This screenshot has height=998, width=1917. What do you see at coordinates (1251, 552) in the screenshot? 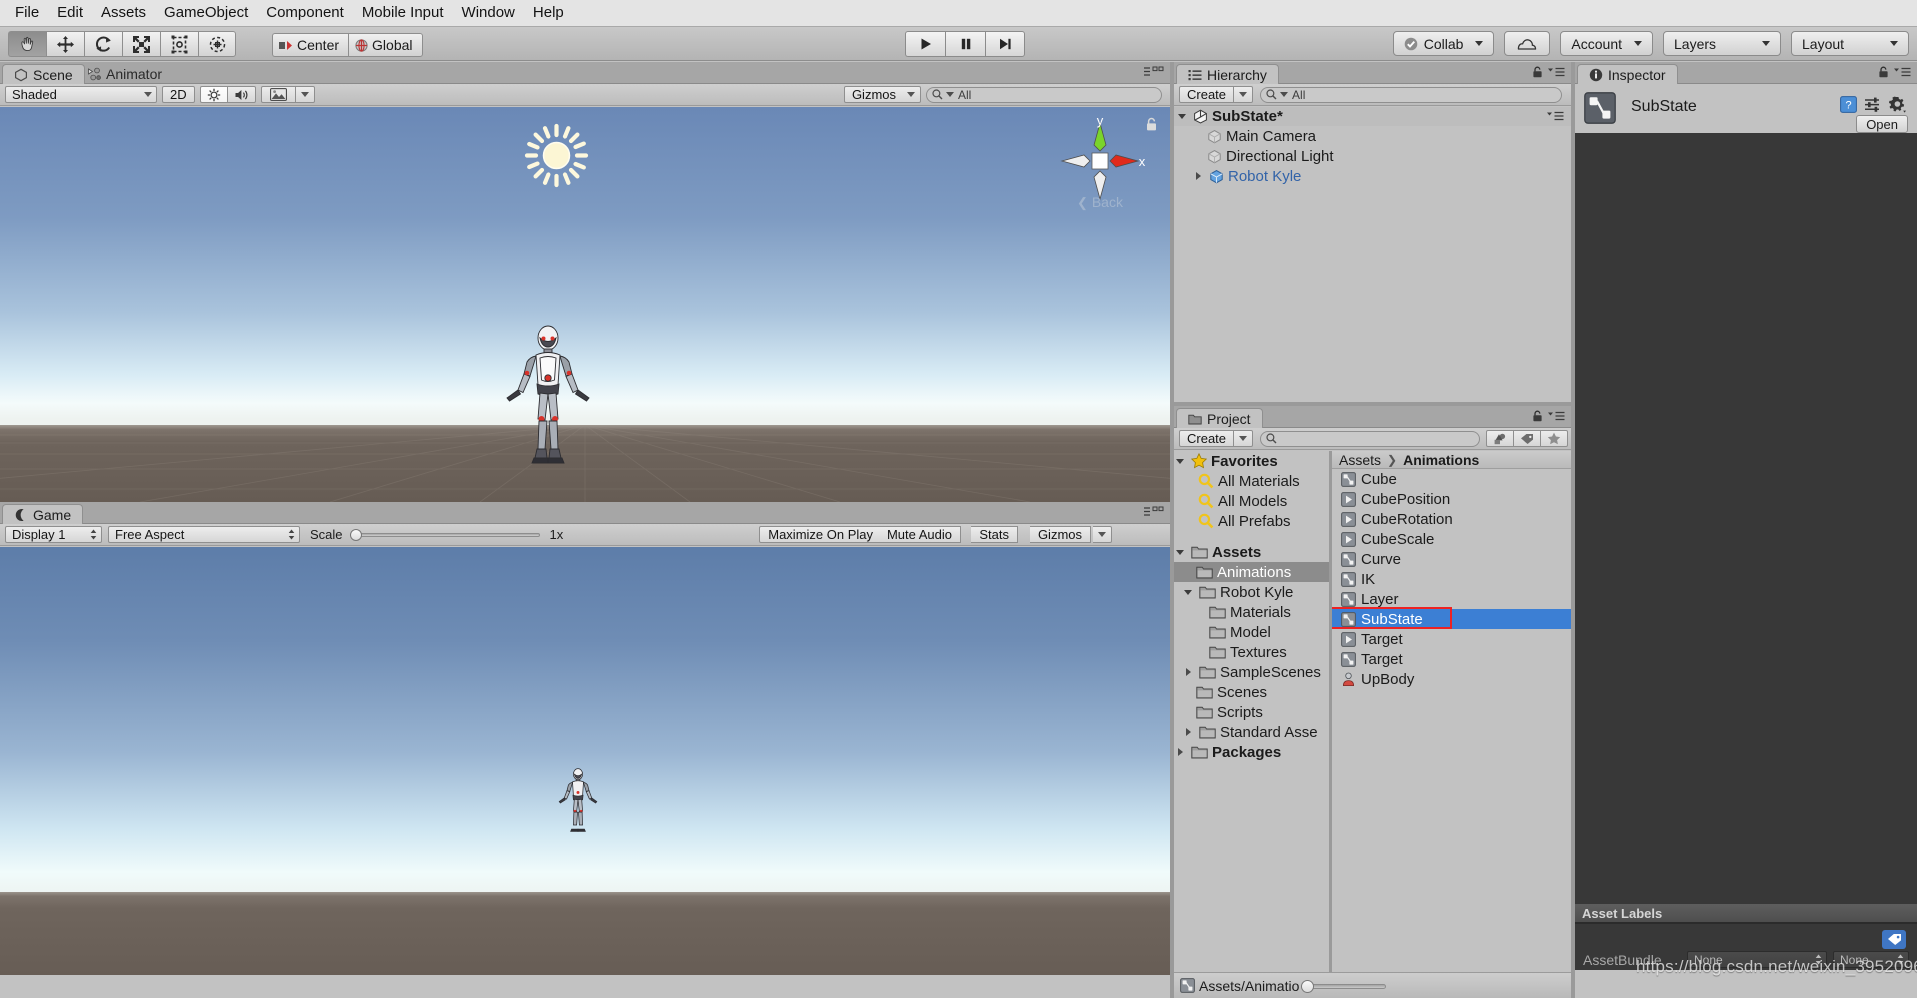
I see `project-tree-item-assets: Assets` at bounding box center [1251, 552].